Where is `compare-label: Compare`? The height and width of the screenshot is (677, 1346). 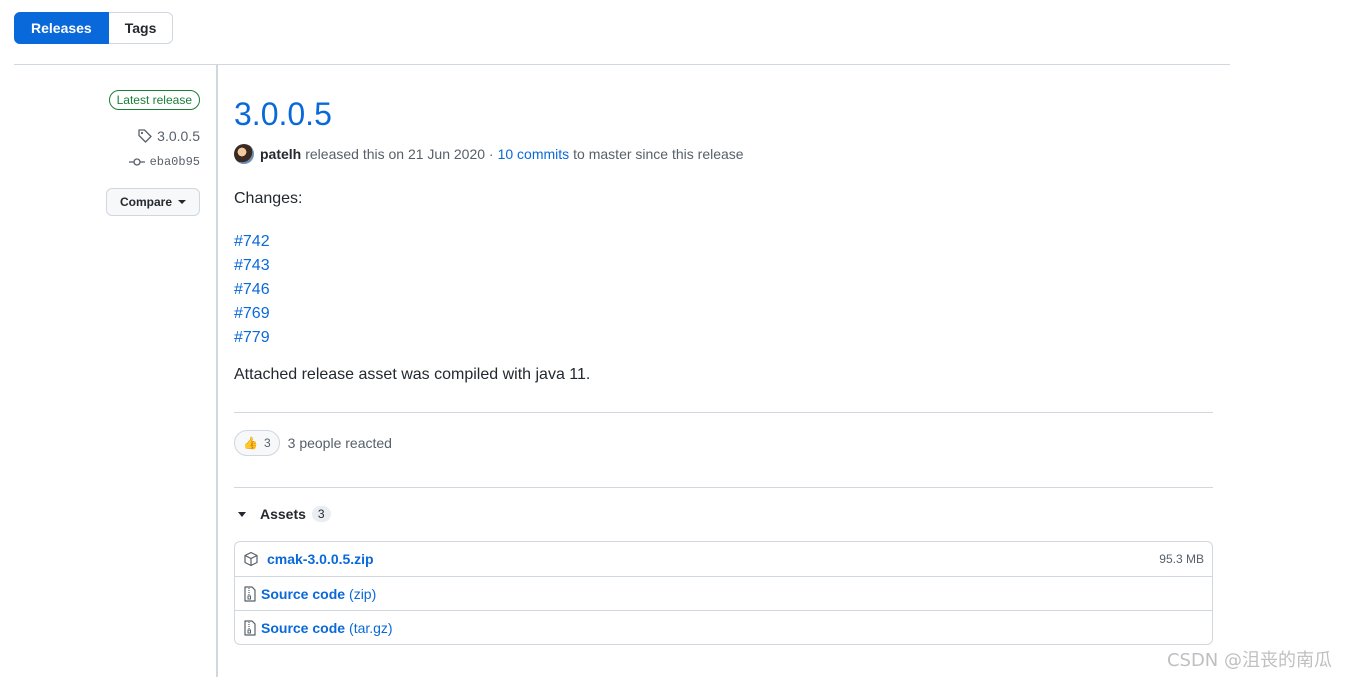
compare-label: Compare is located at coordinates (145, 202).